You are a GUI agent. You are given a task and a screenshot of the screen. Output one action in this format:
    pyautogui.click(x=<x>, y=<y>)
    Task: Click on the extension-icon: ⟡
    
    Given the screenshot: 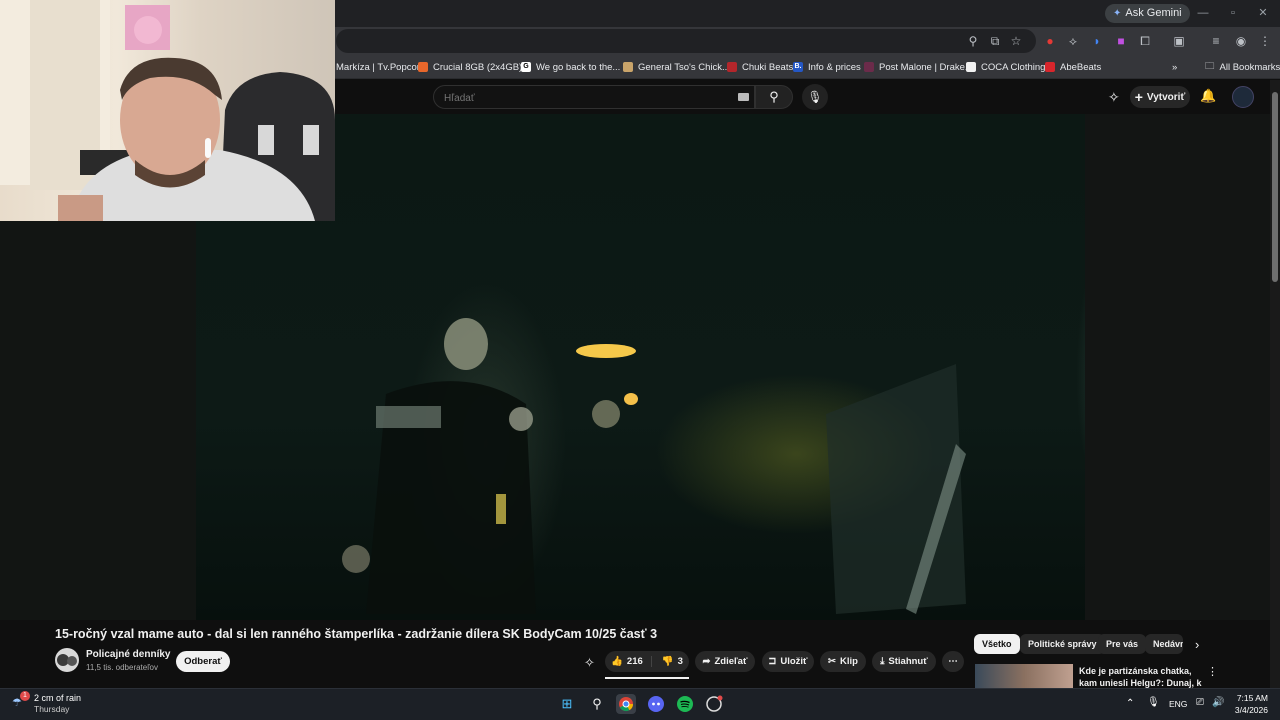 What is the action you would take?
    pyautogui.click(x=1073, y=41)
    